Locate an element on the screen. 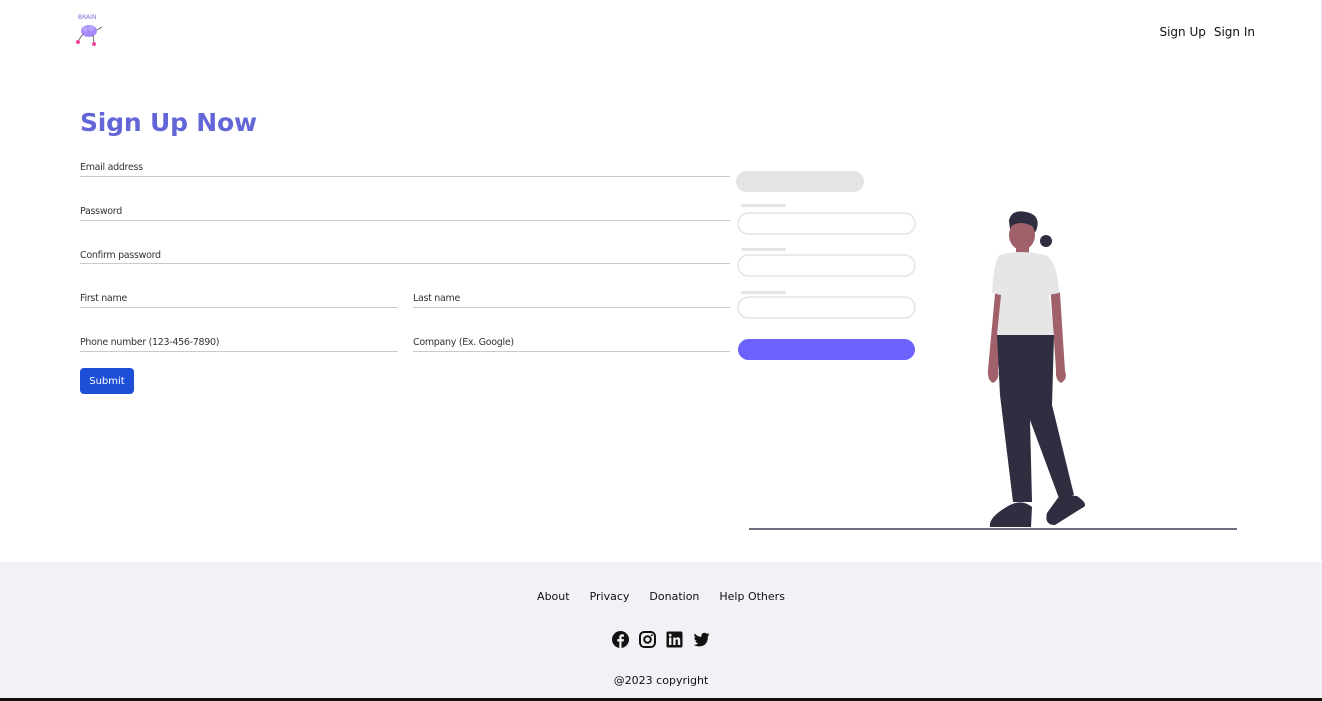  first-name-field is located at coordinates (239, 297).